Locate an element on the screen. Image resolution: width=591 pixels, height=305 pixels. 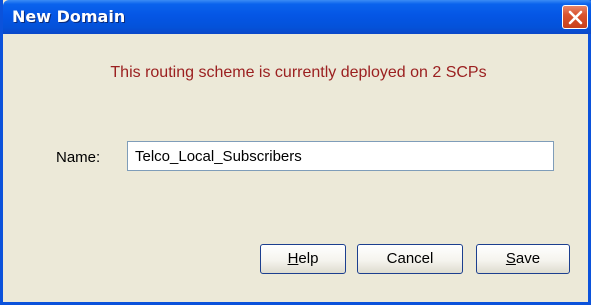
help-button: Help is located at coordinates (303, 259).